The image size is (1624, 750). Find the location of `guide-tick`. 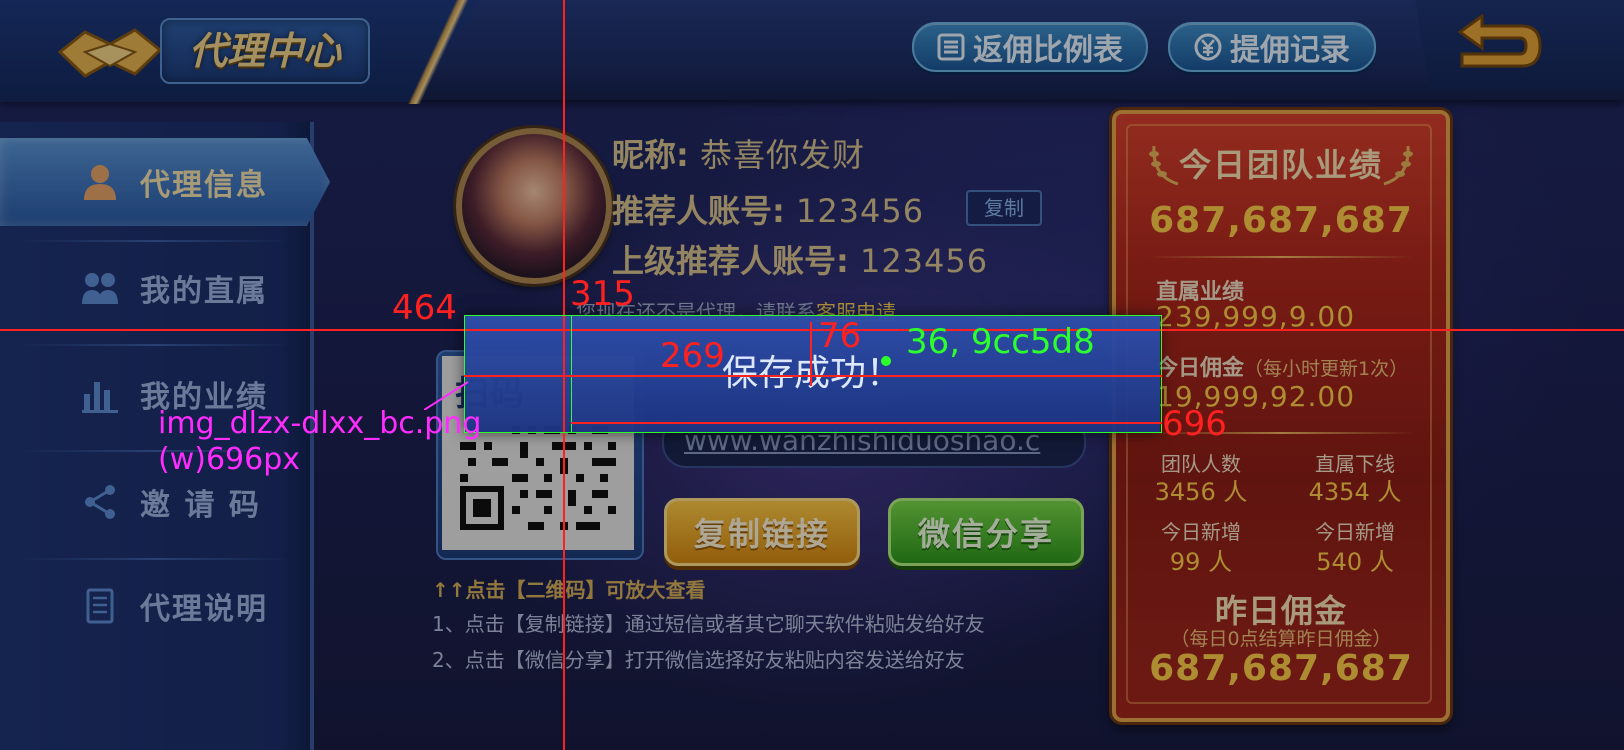

guide-tick is located at coordinates (811, 354).